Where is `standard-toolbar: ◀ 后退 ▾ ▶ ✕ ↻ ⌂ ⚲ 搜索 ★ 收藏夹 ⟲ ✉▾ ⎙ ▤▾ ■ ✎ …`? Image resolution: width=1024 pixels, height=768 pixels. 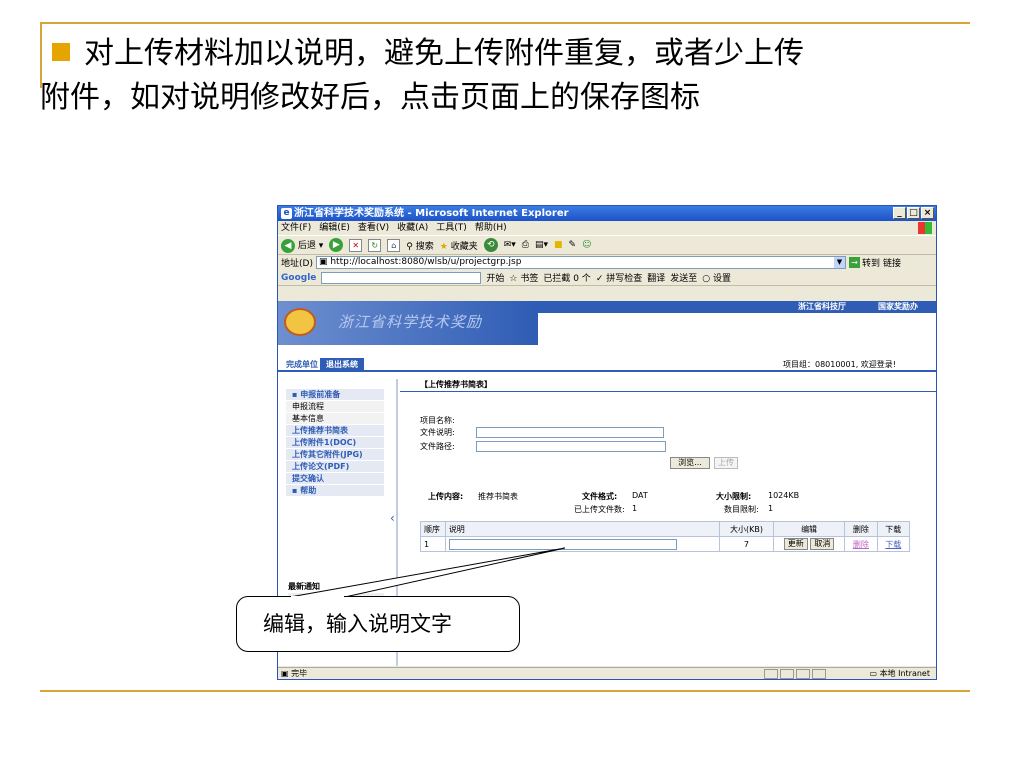 standard-toolbar: ◀ 后退 ▾ ▶ ✕ ↻ ⌂ ⚲ 搜索 ★ 收藏夹 ⟲ ✉▾ ⎙ ▤▾ ■ ✎ … is located at coordinates (607, 245).